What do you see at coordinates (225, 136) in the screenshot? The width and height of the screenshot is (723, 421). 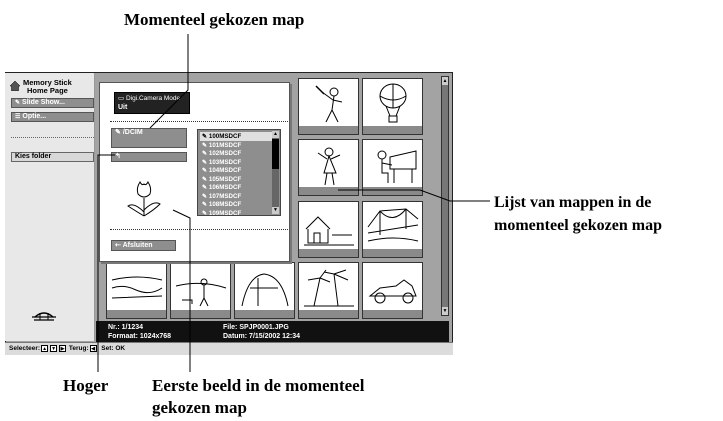 I see `folder-item-label: 100MSDCF` at bounding box center [225, 136].